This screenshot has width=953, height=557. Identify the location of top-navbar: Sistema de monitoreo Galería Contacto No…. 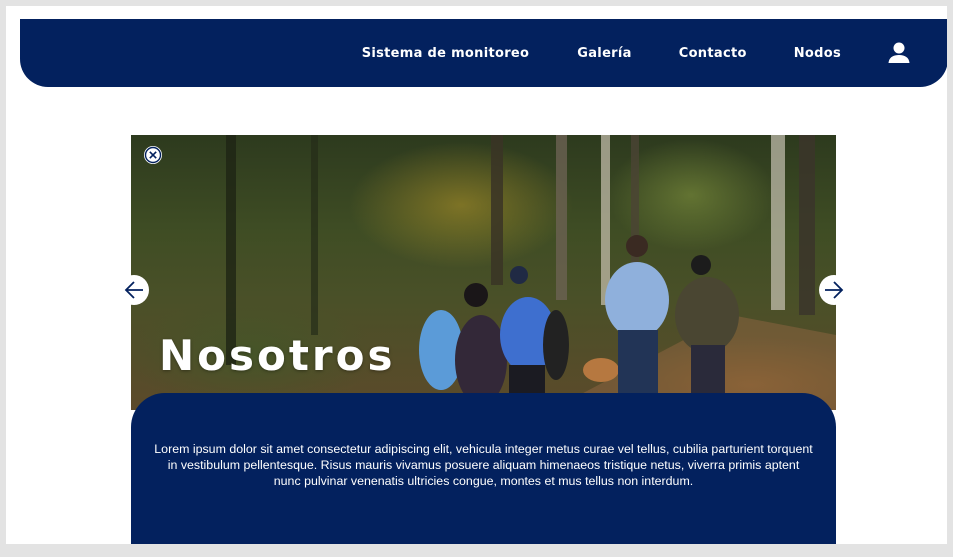
(483, 53).